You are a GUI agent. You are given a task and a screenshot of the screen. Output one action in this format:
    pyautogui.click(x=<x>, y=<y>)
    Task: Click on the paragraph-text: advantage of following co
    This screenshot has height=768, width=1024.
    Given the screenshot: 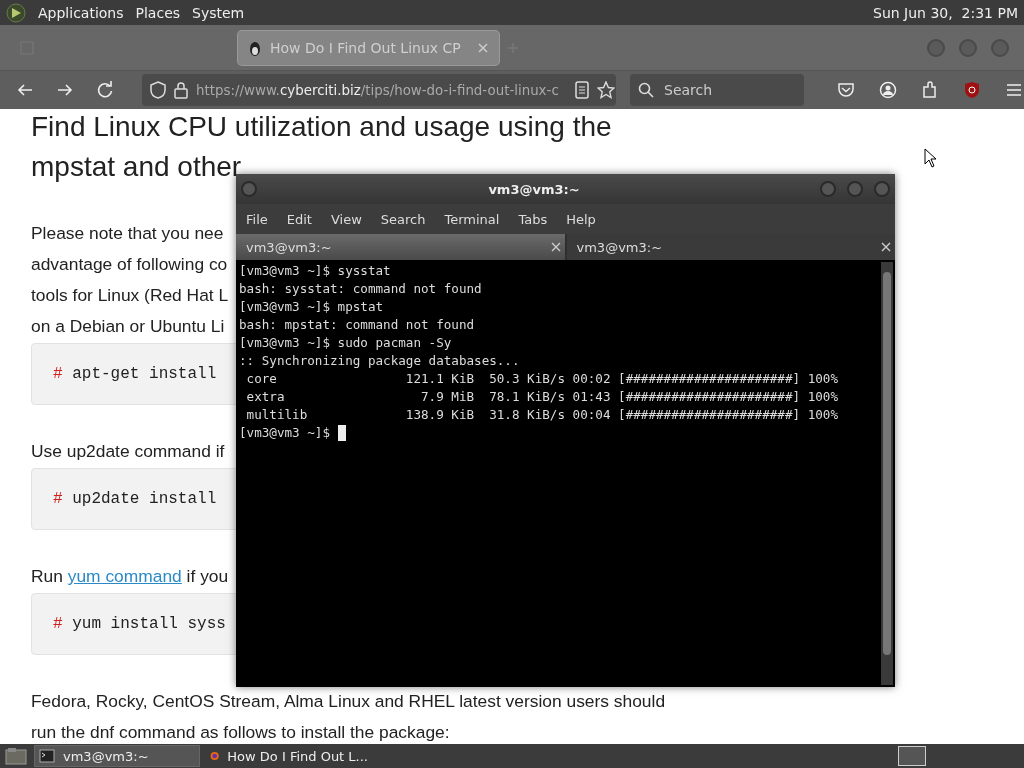 What is the action you would take?
    pyautogui.click(x=129, y=264)
    